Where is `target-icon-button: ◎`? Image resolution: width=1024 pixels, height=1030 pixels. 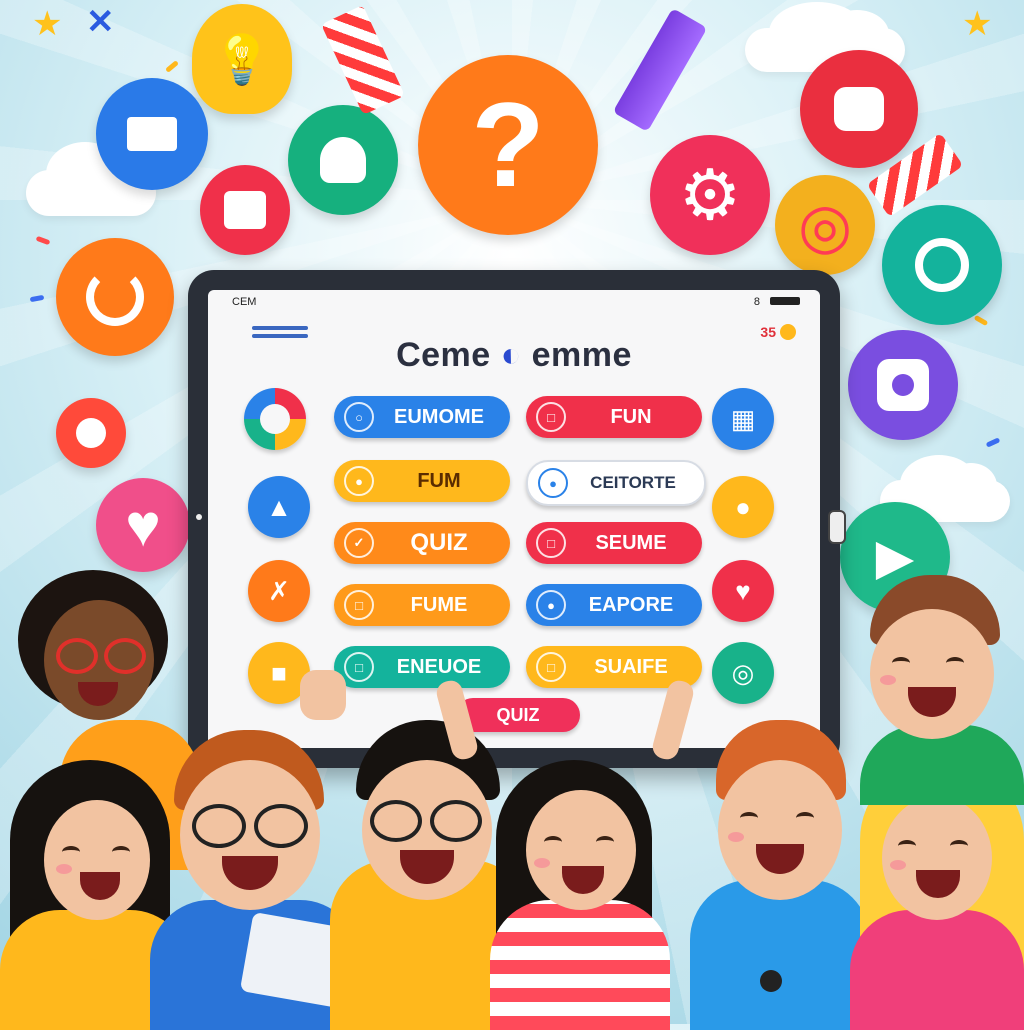 target-icon-button: ◎ is located at coordinates (743, 673).